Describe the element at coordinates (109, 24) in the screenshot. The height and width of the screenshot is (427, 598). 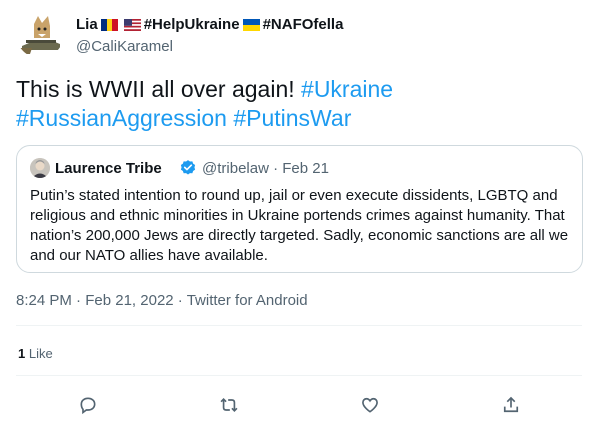
I see `romania-flag-icon` at that location.